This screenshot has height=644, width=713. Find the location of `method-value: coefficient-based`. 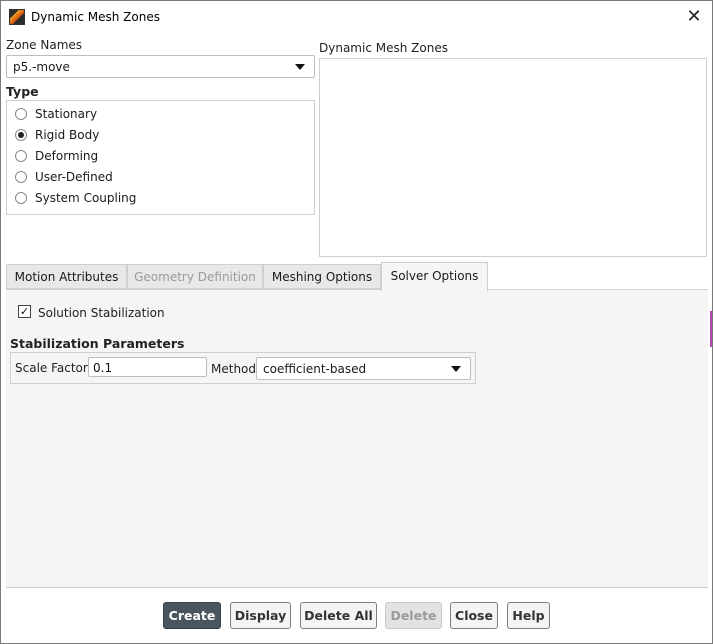

method-value: coefficient-based is located at coordinates (315, 369).